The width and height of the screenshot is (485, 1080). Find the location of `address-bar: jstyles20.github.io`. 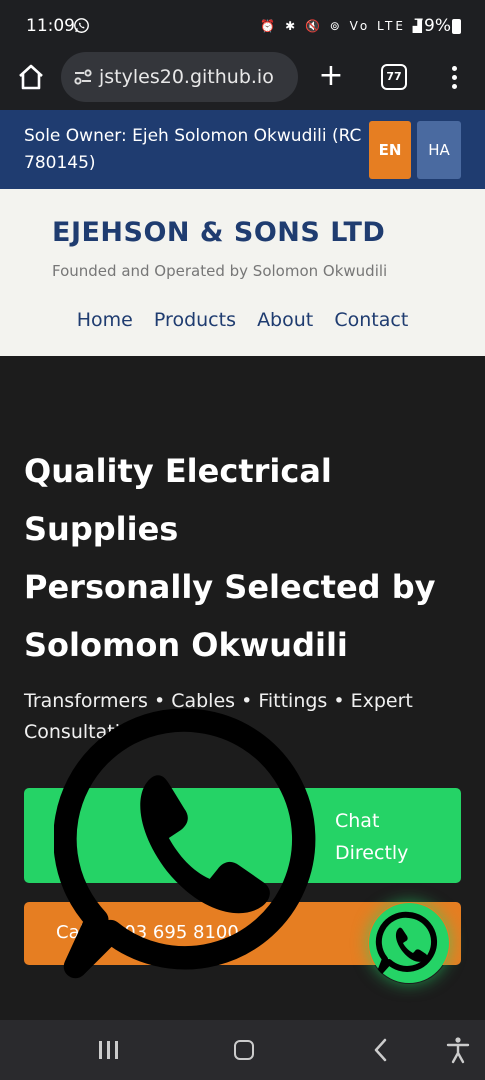

address-bar: jstyles20.github.io is located at coordinates (179, 77).